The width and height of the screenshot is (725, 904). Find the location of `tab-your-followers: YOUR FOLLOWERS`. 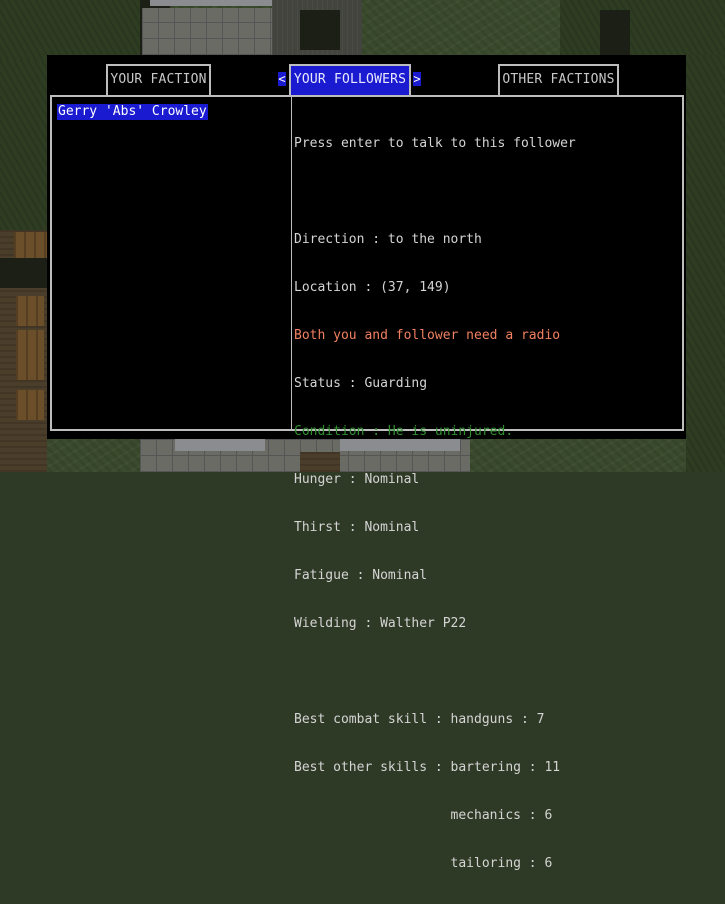

tab-your-followers: YOUR FOLLOWERS is located at coordinates (350, 80).